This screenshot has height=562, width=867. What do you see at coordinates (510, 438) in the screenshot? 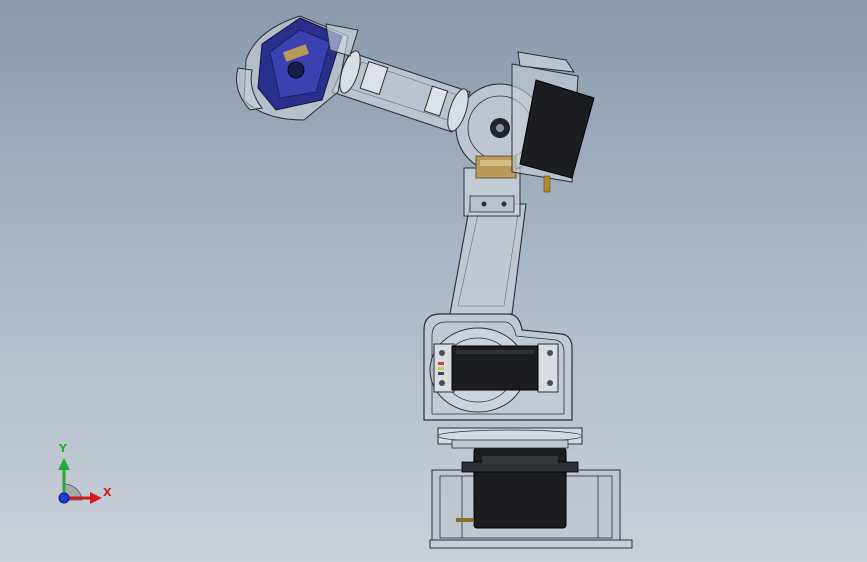
I see `turntable` at bounding box center [510, 438].